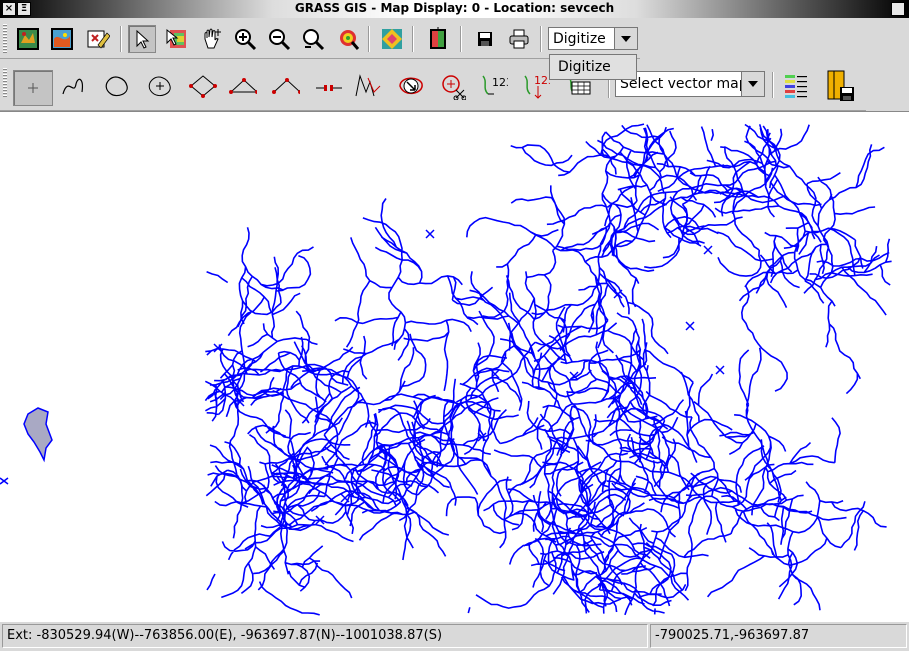  I want to click on zoom-back-button, so click(313, 39).